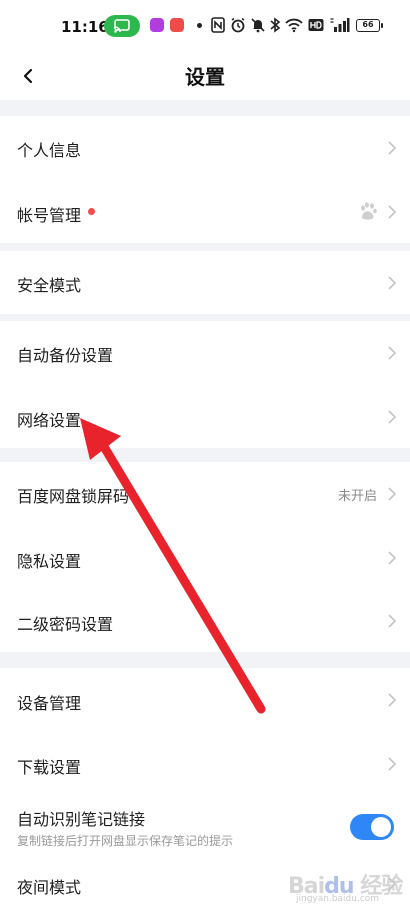  What do you see at coordinates (205, 763) in the screenshot?
I see `settings-row-download: 下载设置` at bounding box center [205, 763].